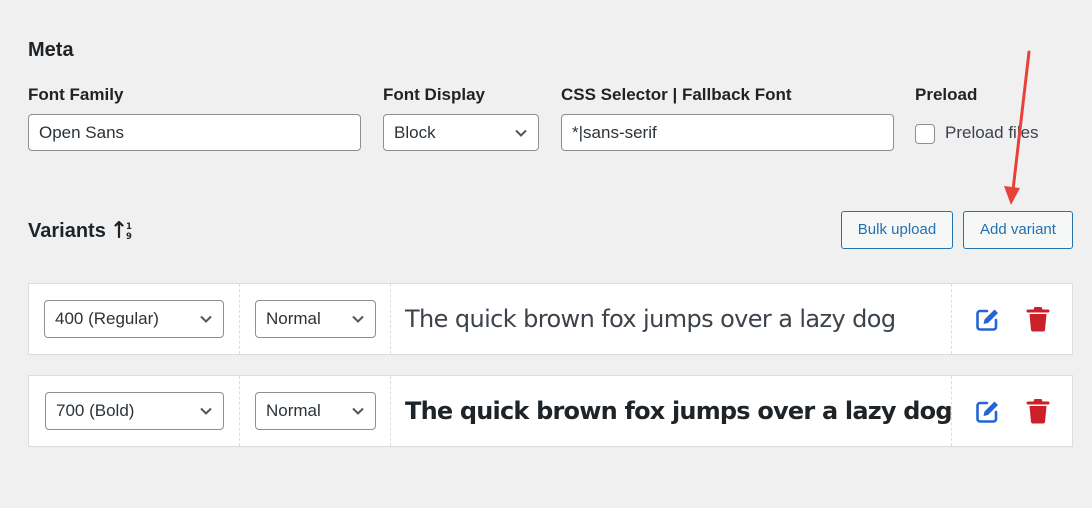  Describe the element at coordinates (129, 236) in the screenshot. I see `svg-text: 9` at that location.